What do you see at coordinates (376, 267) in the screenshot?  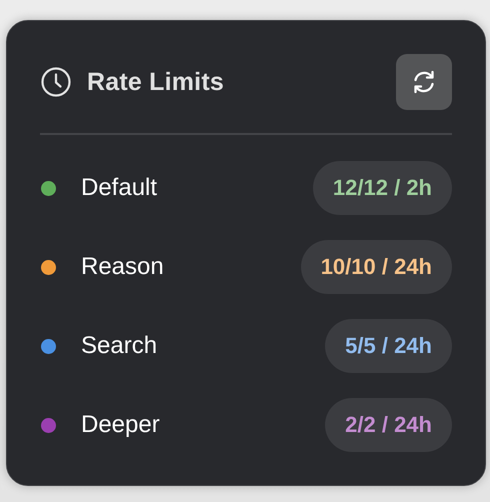 I see `usage-badge: 10/10 / 24h` at bounding box center [376, 267].